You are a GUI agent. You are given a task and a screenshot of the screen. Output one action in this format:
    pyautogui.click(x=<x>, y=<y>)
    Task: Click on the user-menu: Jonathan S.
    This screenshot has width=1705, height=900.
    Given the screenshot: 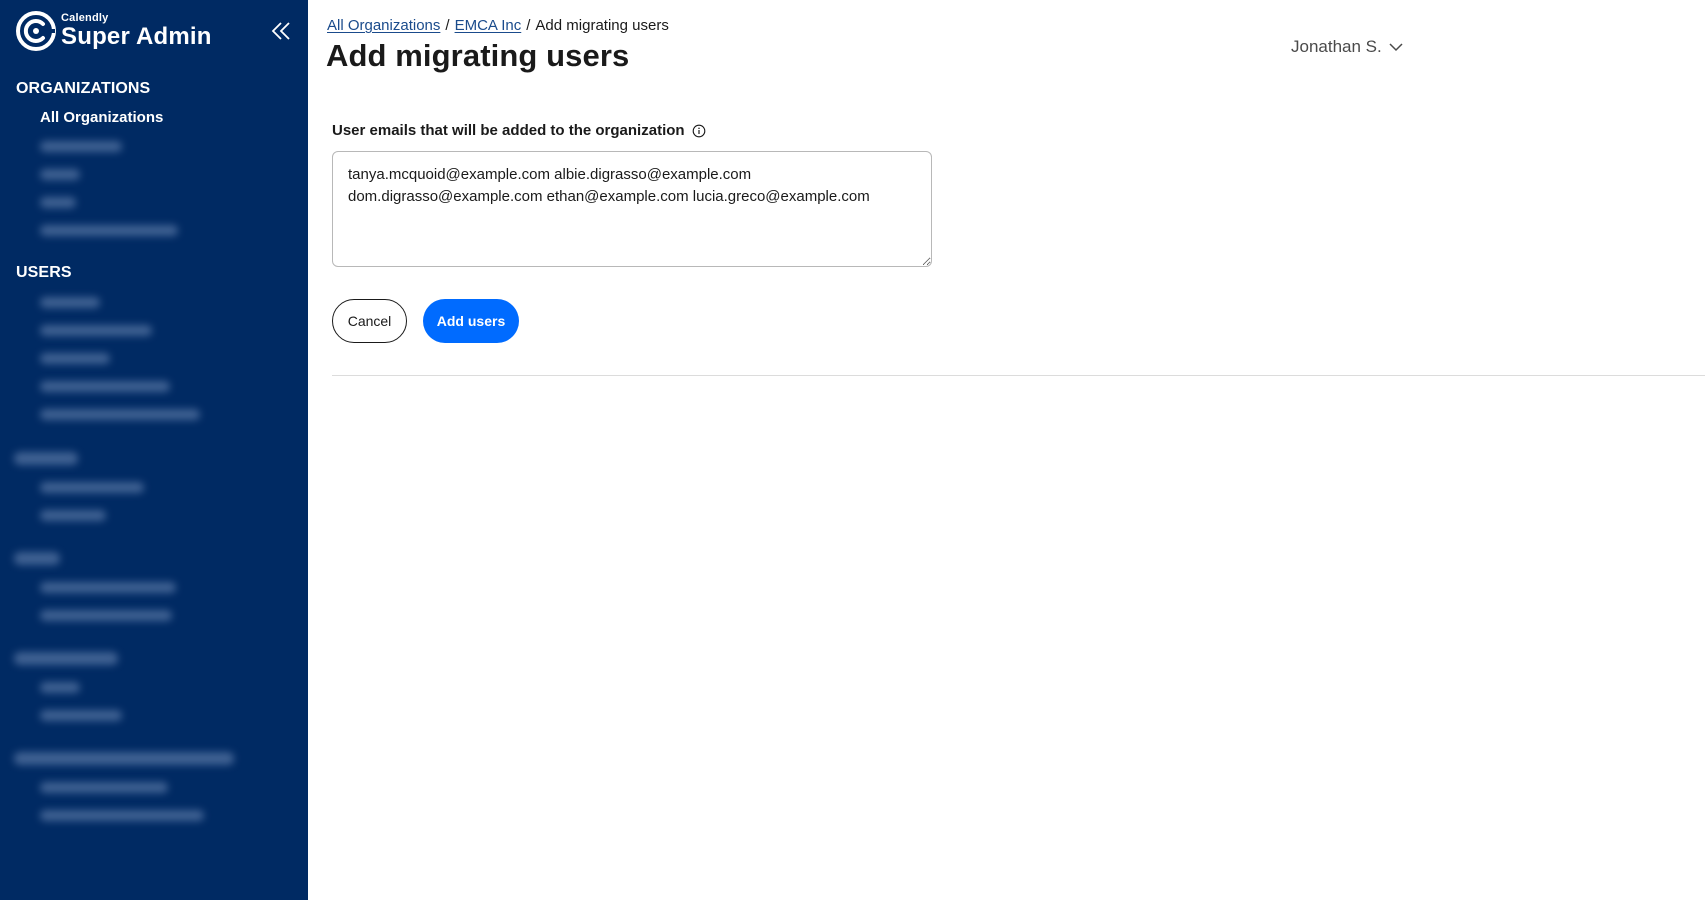 What is the action you would take?
    pyautogui.click(x=1347, y=47)
    